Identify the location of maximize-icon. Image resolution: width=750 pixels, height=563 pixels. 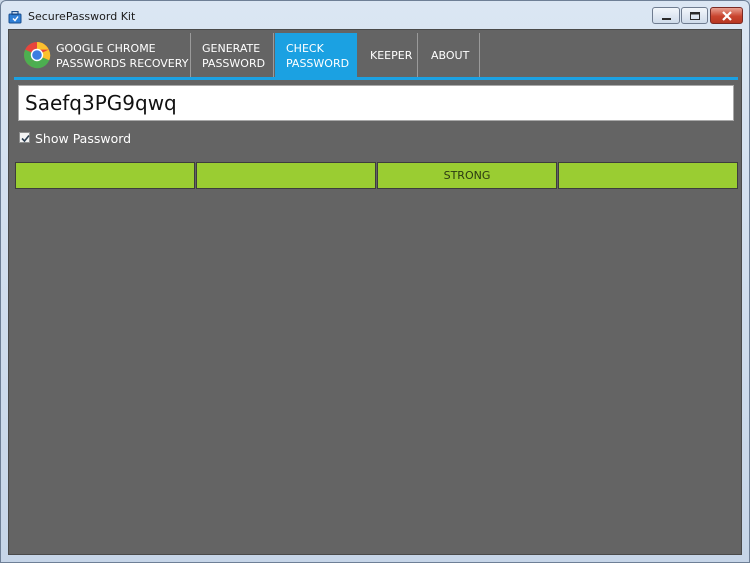
(695, 16).